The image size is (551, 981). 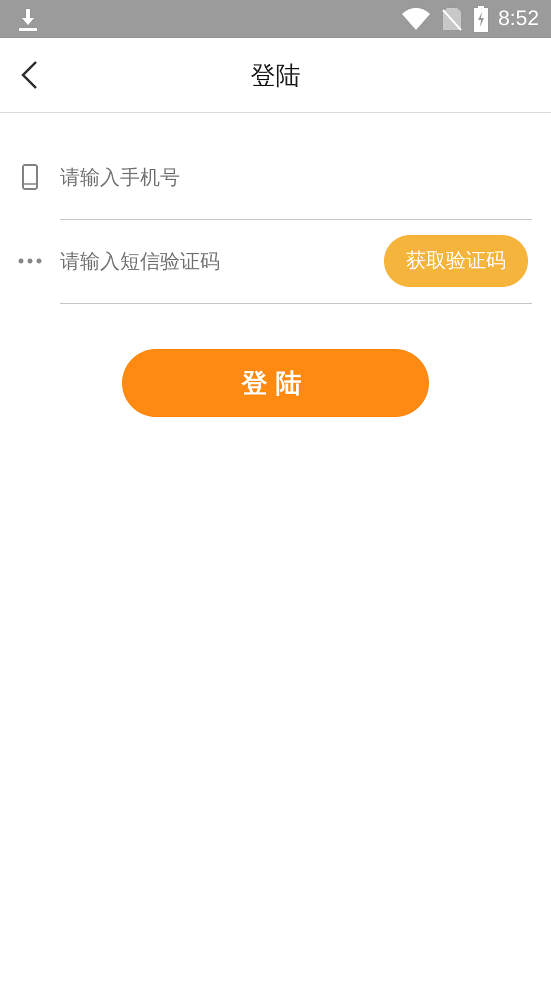 I want to click on dots-icon, so click(x=30, y=261).